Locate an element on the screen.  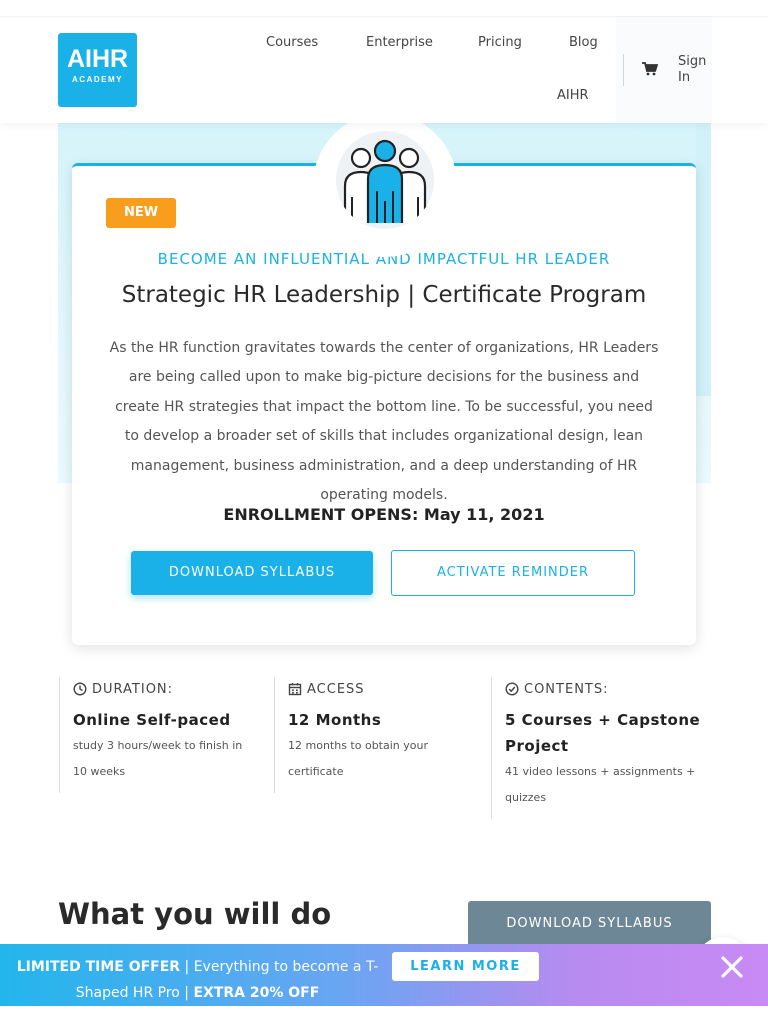
download-syllabus-secondary-button: DOWNLOAD SYLLABUS is located at coordinates (589, 923).